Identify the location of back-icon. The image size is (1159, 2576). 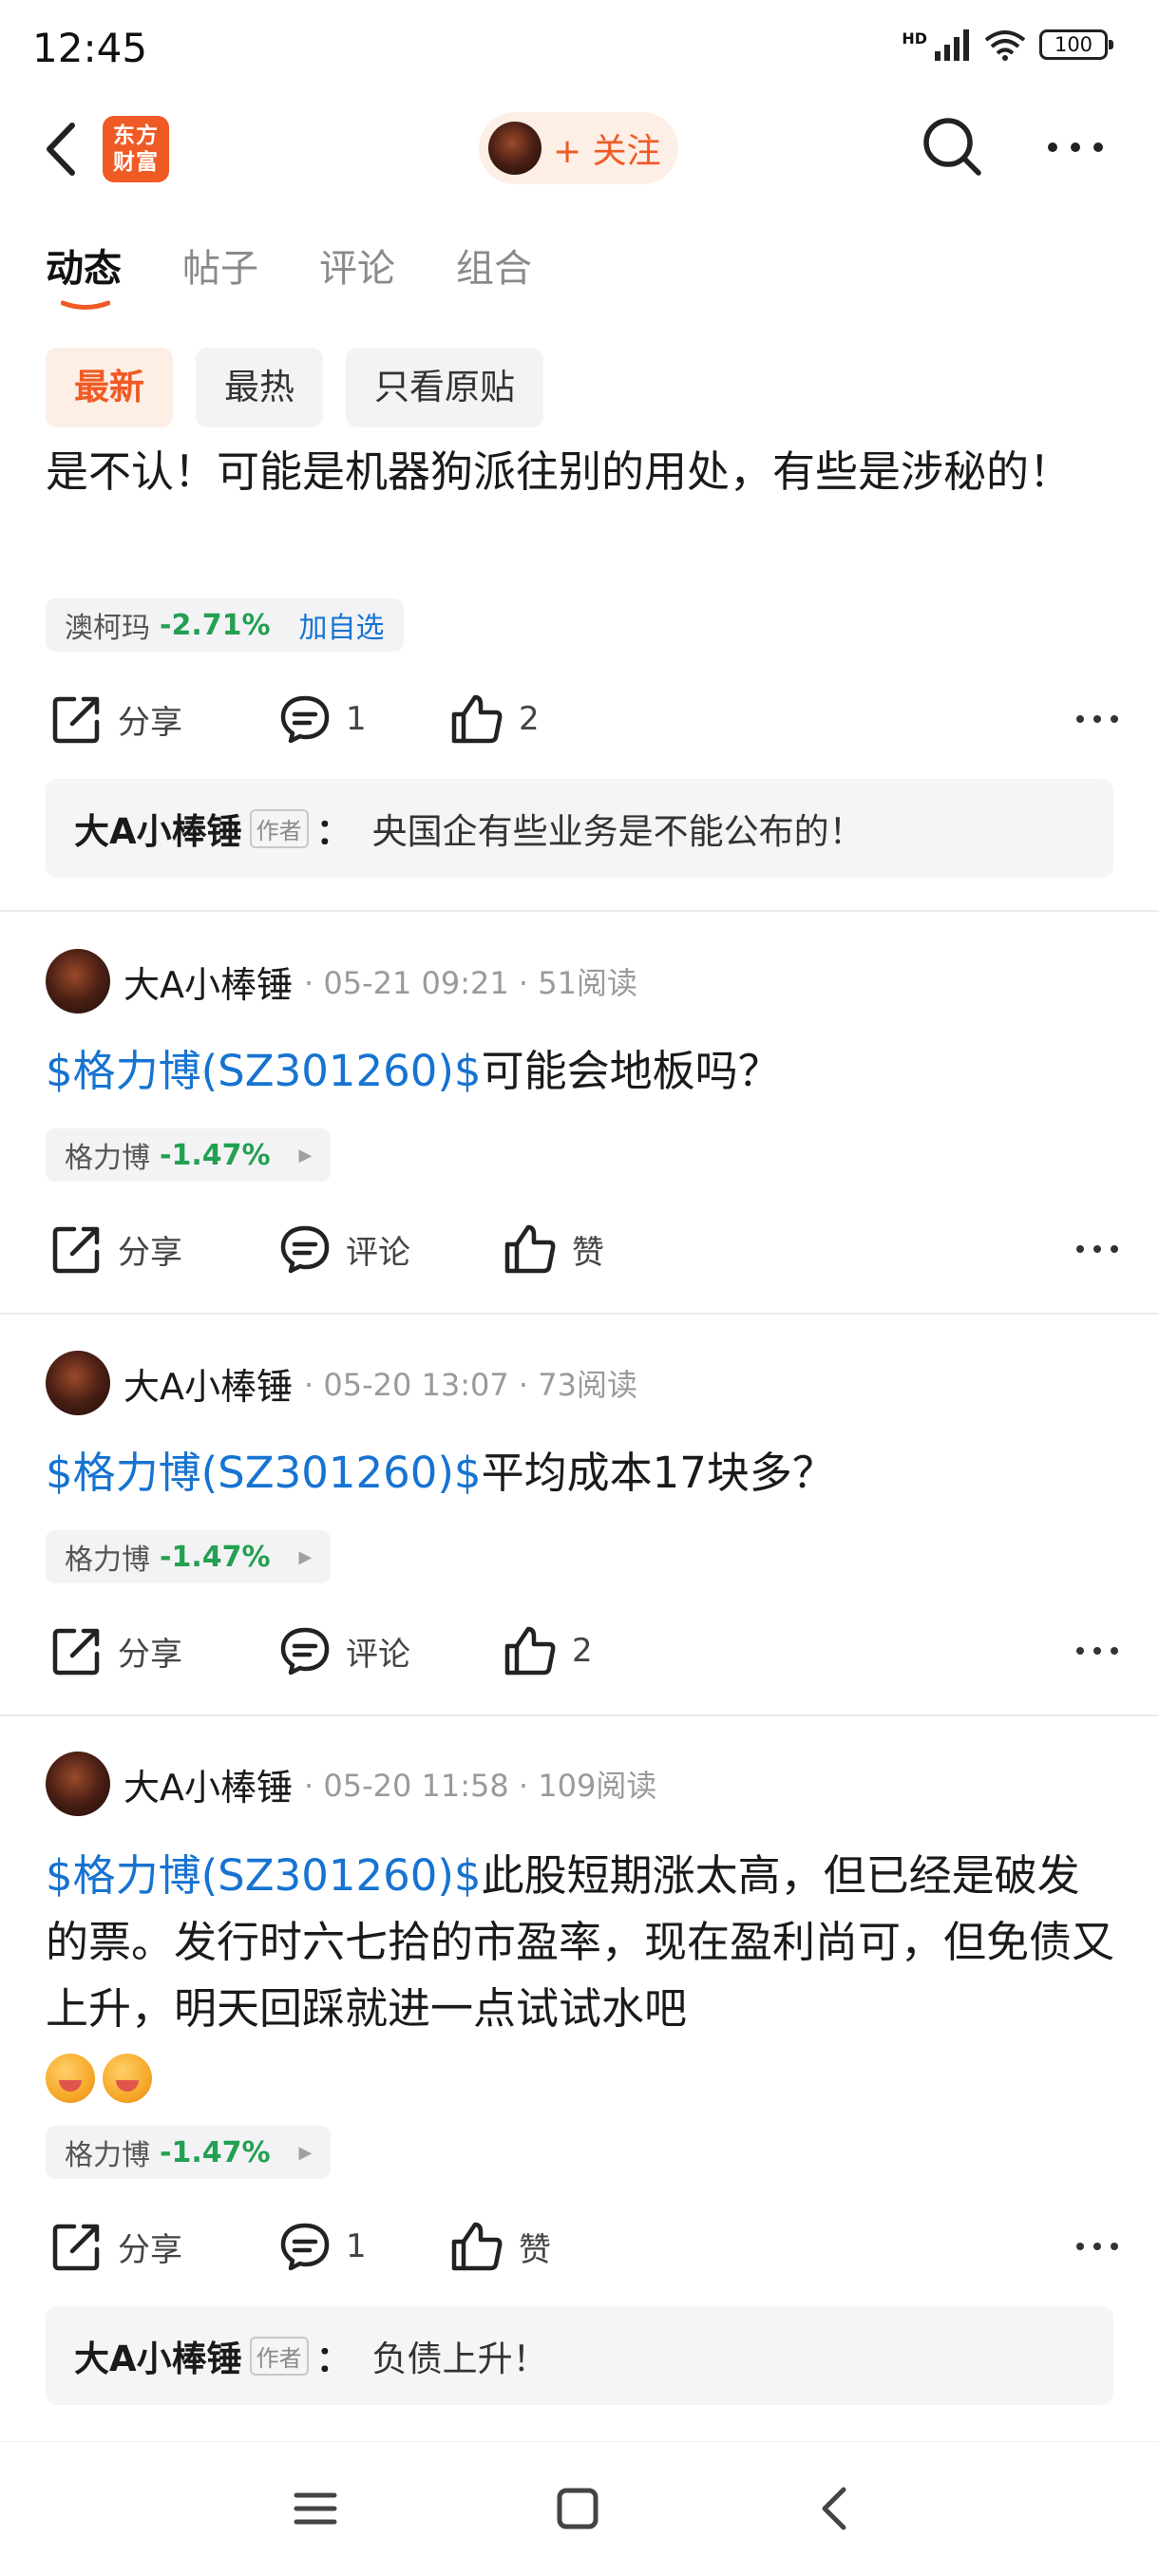
(836, 2508).